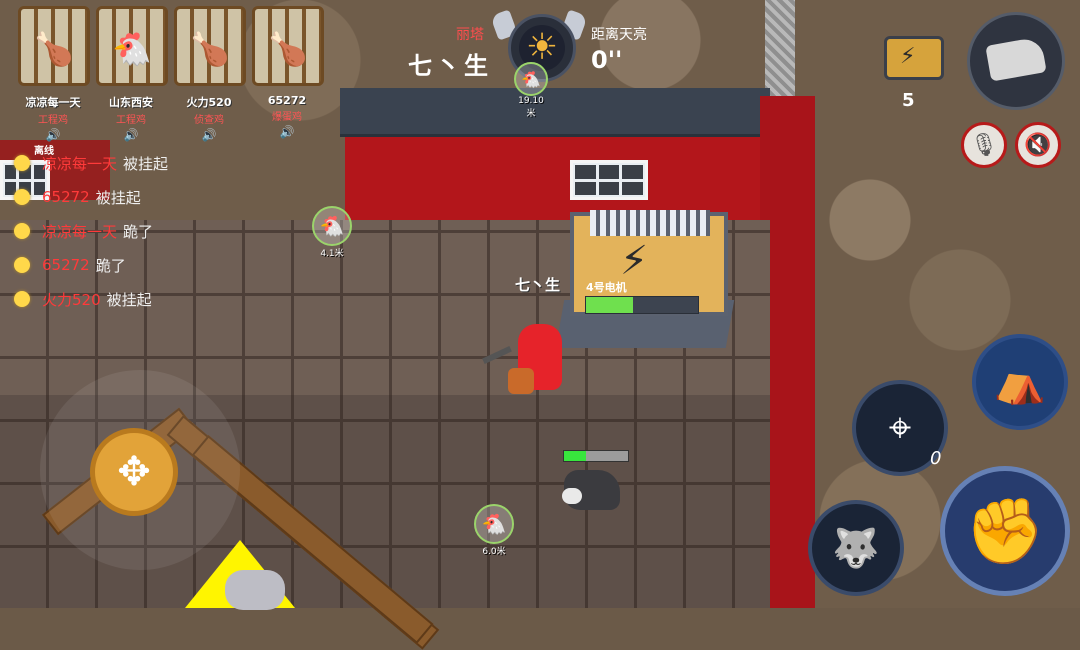 This screenshot has width=1080, height=650. I want to click on mic-mute-button: 🎙, so click(984, 145).